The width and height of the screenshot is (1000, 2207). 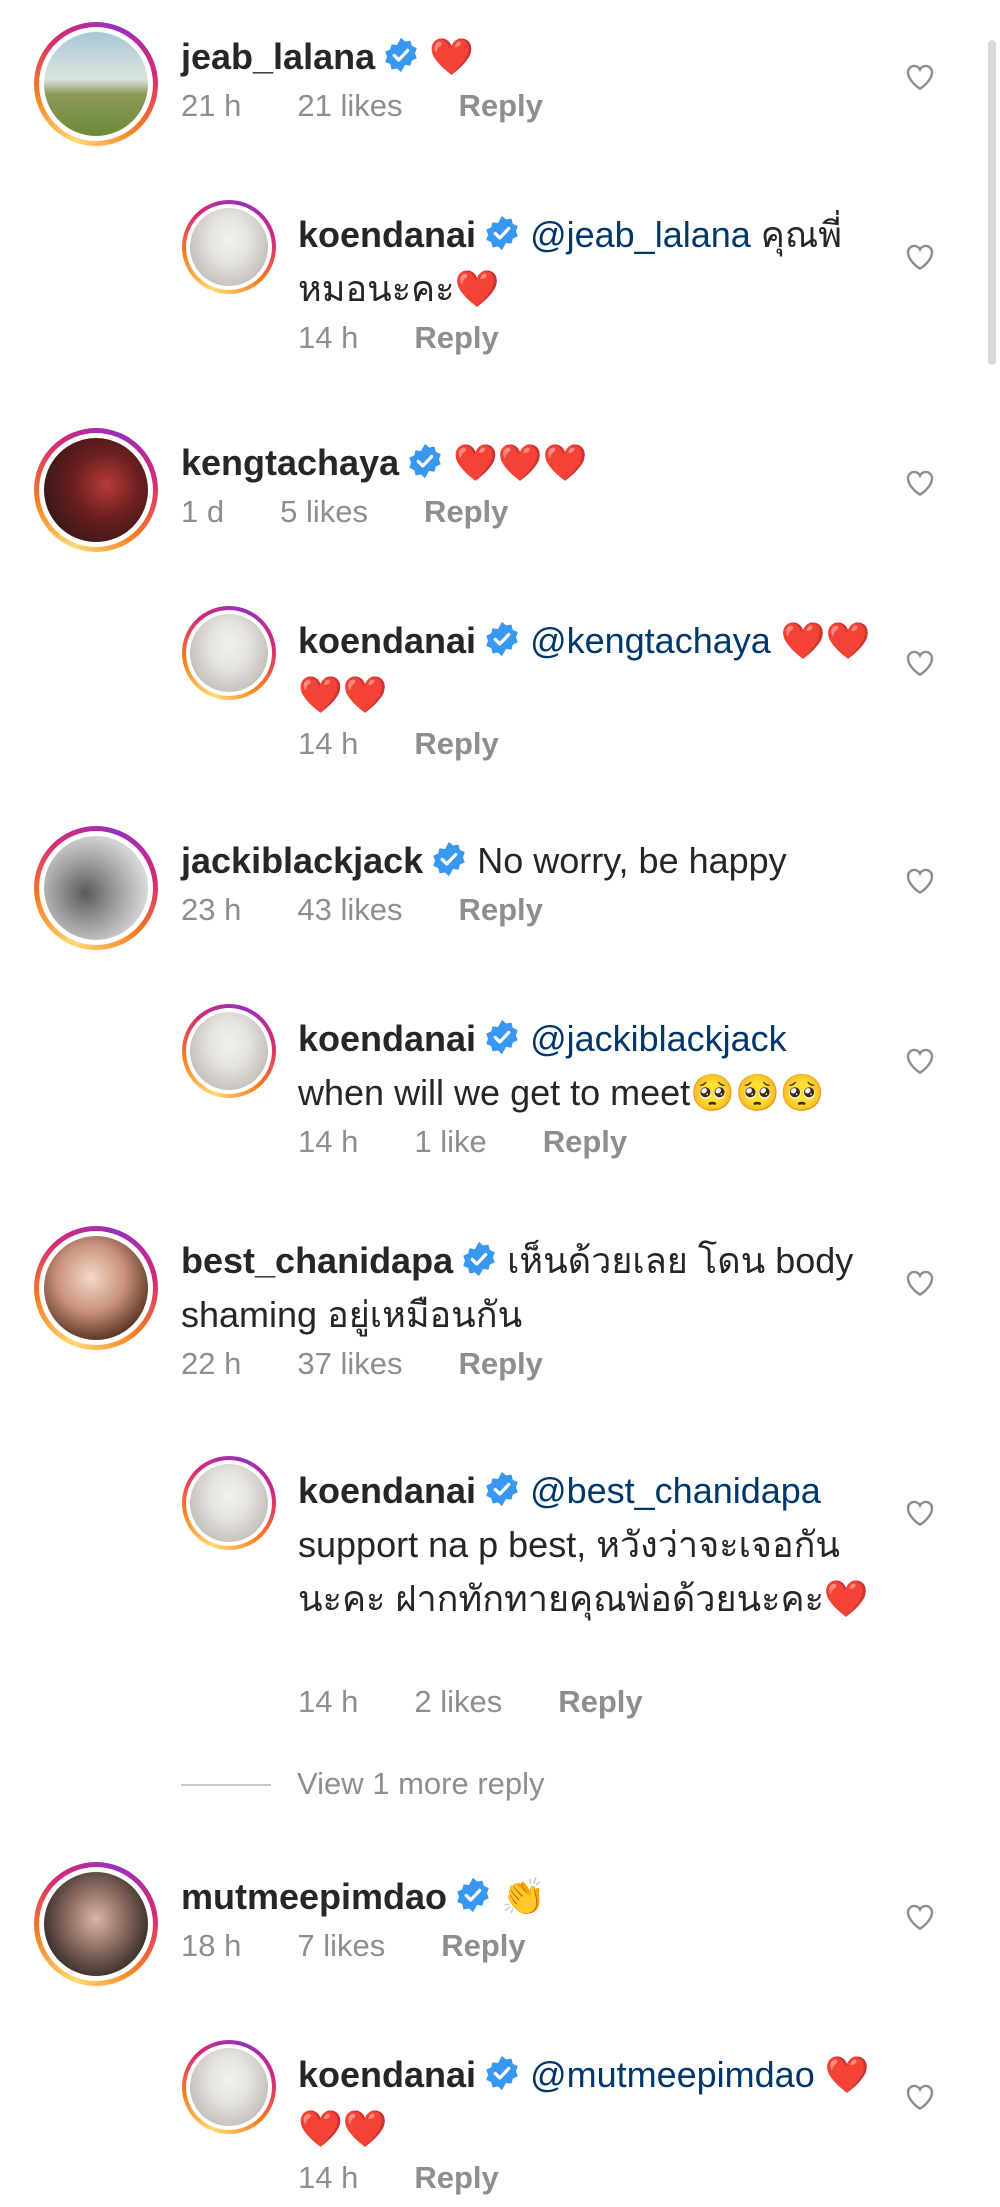 I want to click on likes-count: 7 likes, so click(x=341, y=1946).